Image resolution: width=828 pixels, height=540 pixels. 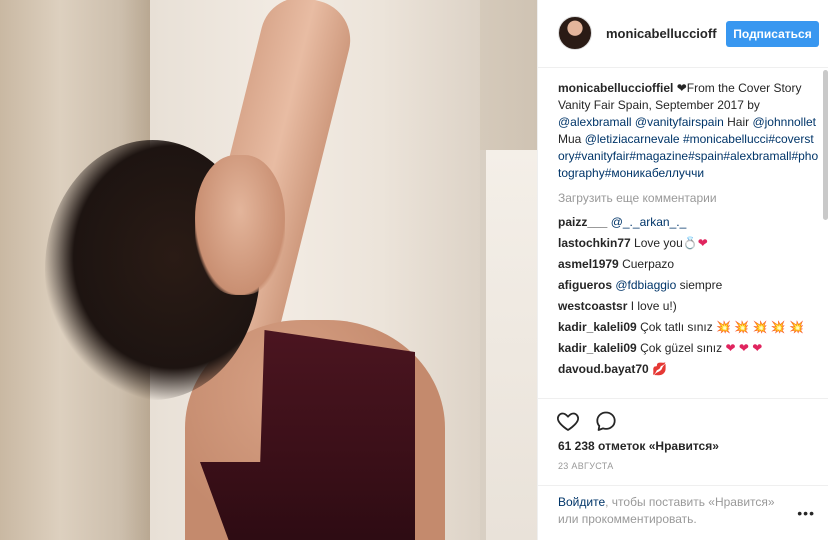 I want to click on comment-text: Cuerpazo, so click(x=648, y=264).